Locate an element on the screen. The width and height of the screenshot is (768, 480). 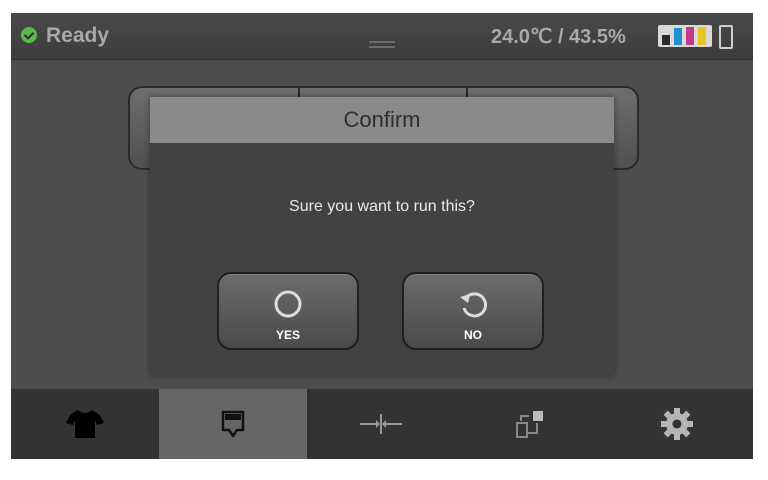
tab-adjust is located at coordinates (381, 424).